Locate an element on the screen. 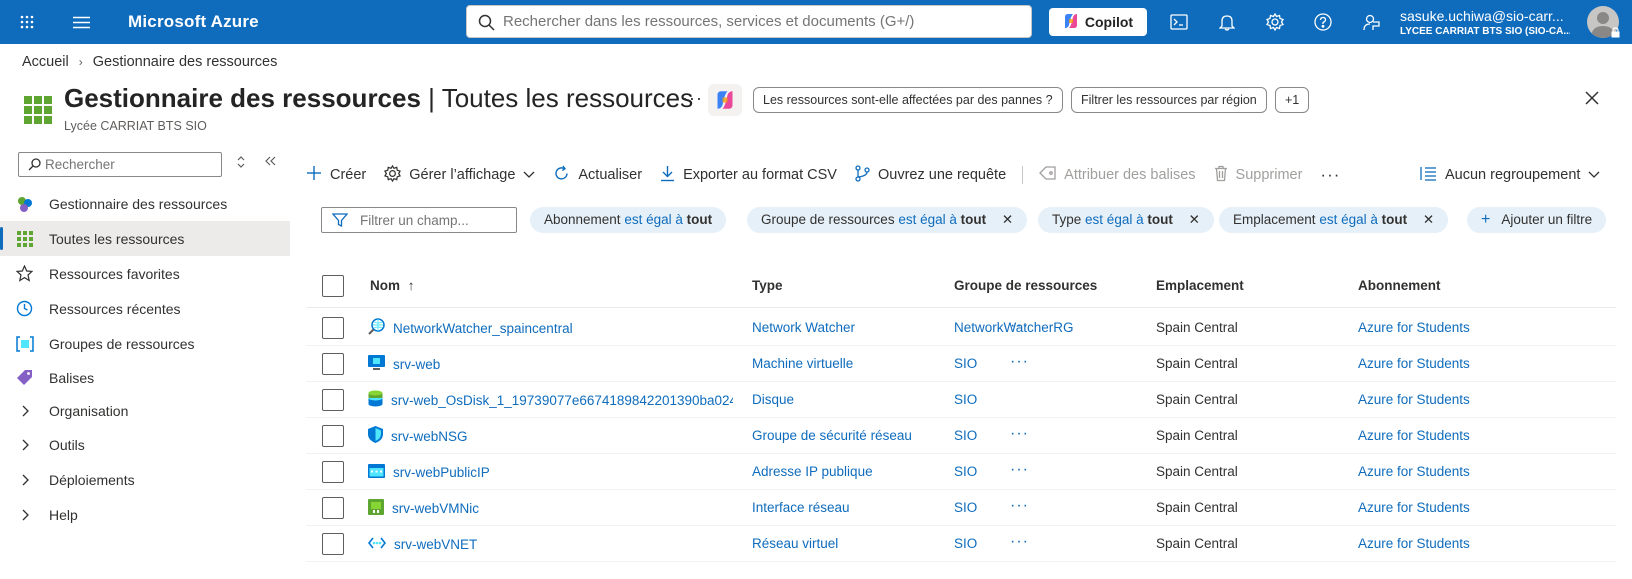 Image resolution: width=1632 pixels, height=579 pixels. refresh-button: Actualiser is located at coordinates (597, 175).